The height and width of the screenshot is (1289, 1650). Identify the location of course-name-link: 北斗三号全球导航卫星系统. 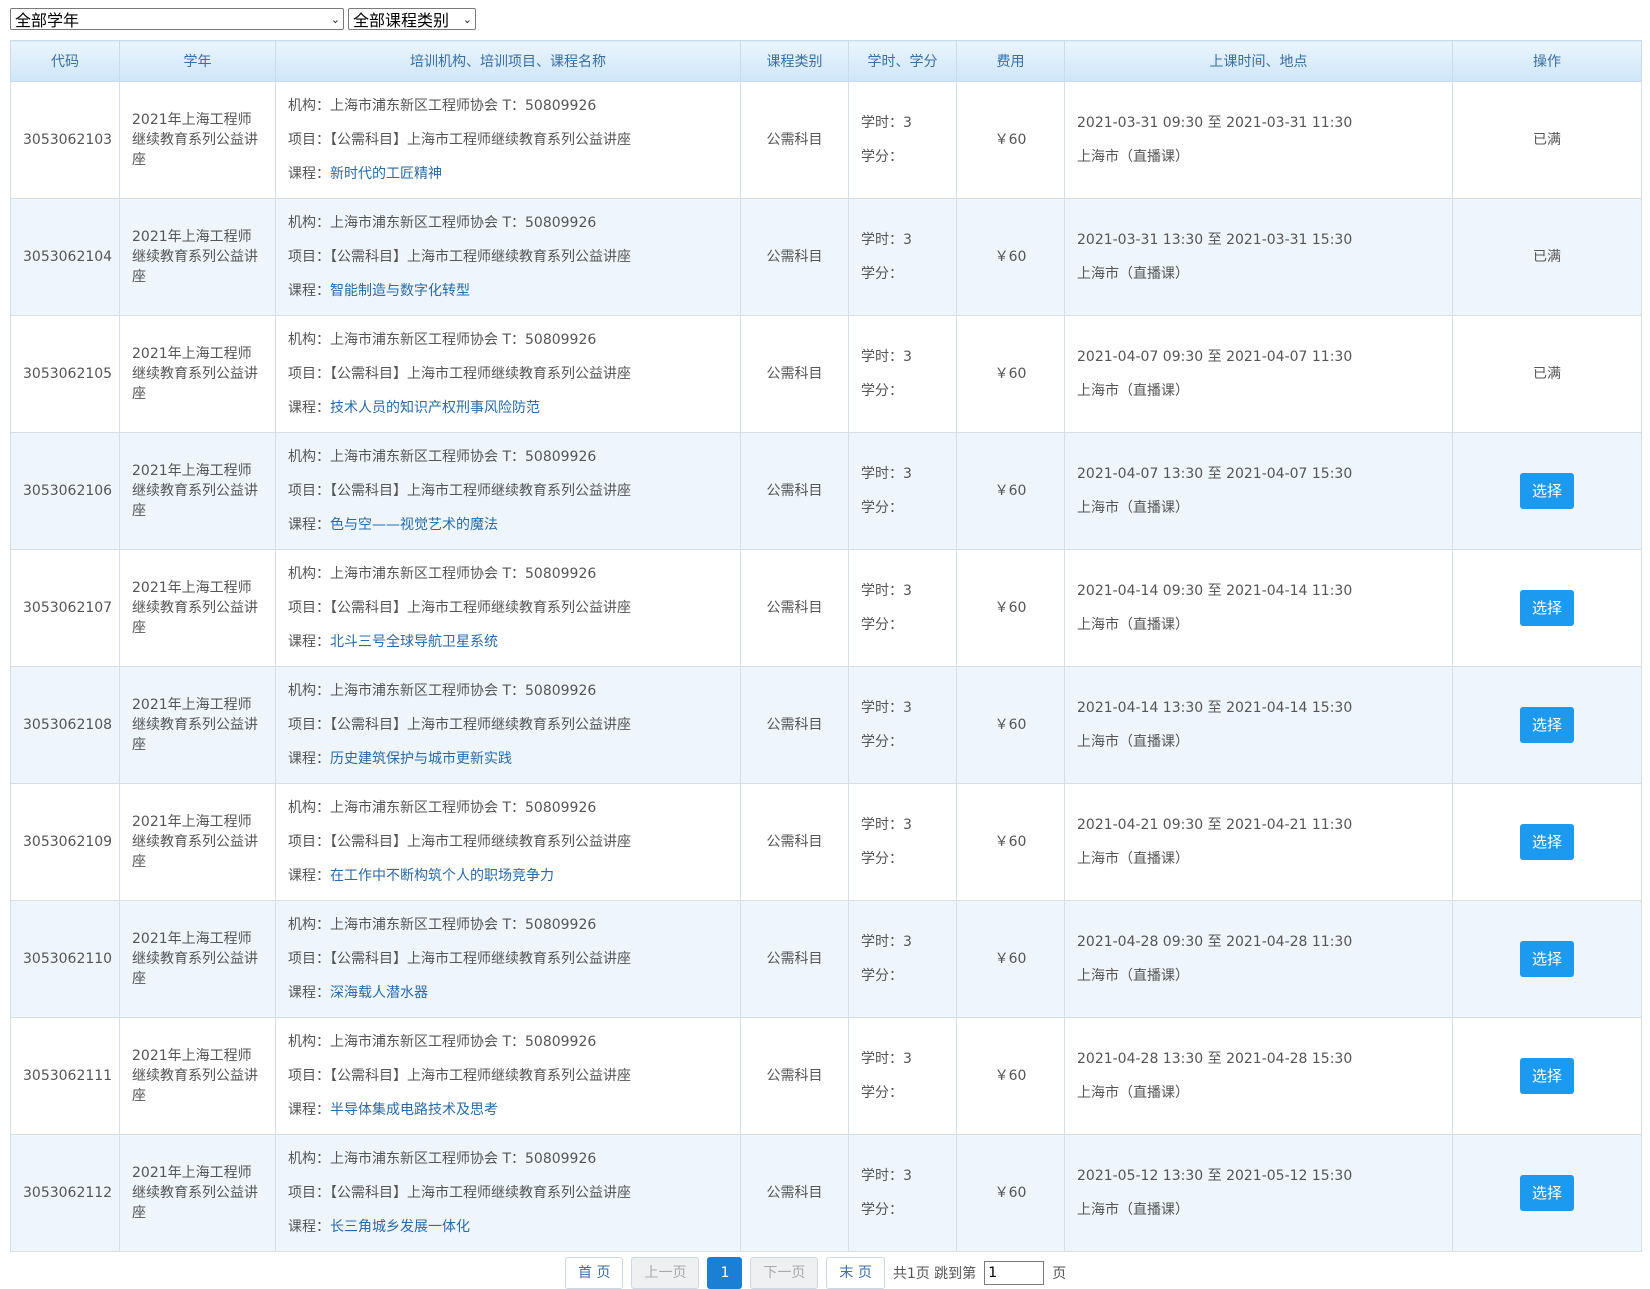
(414, 642).